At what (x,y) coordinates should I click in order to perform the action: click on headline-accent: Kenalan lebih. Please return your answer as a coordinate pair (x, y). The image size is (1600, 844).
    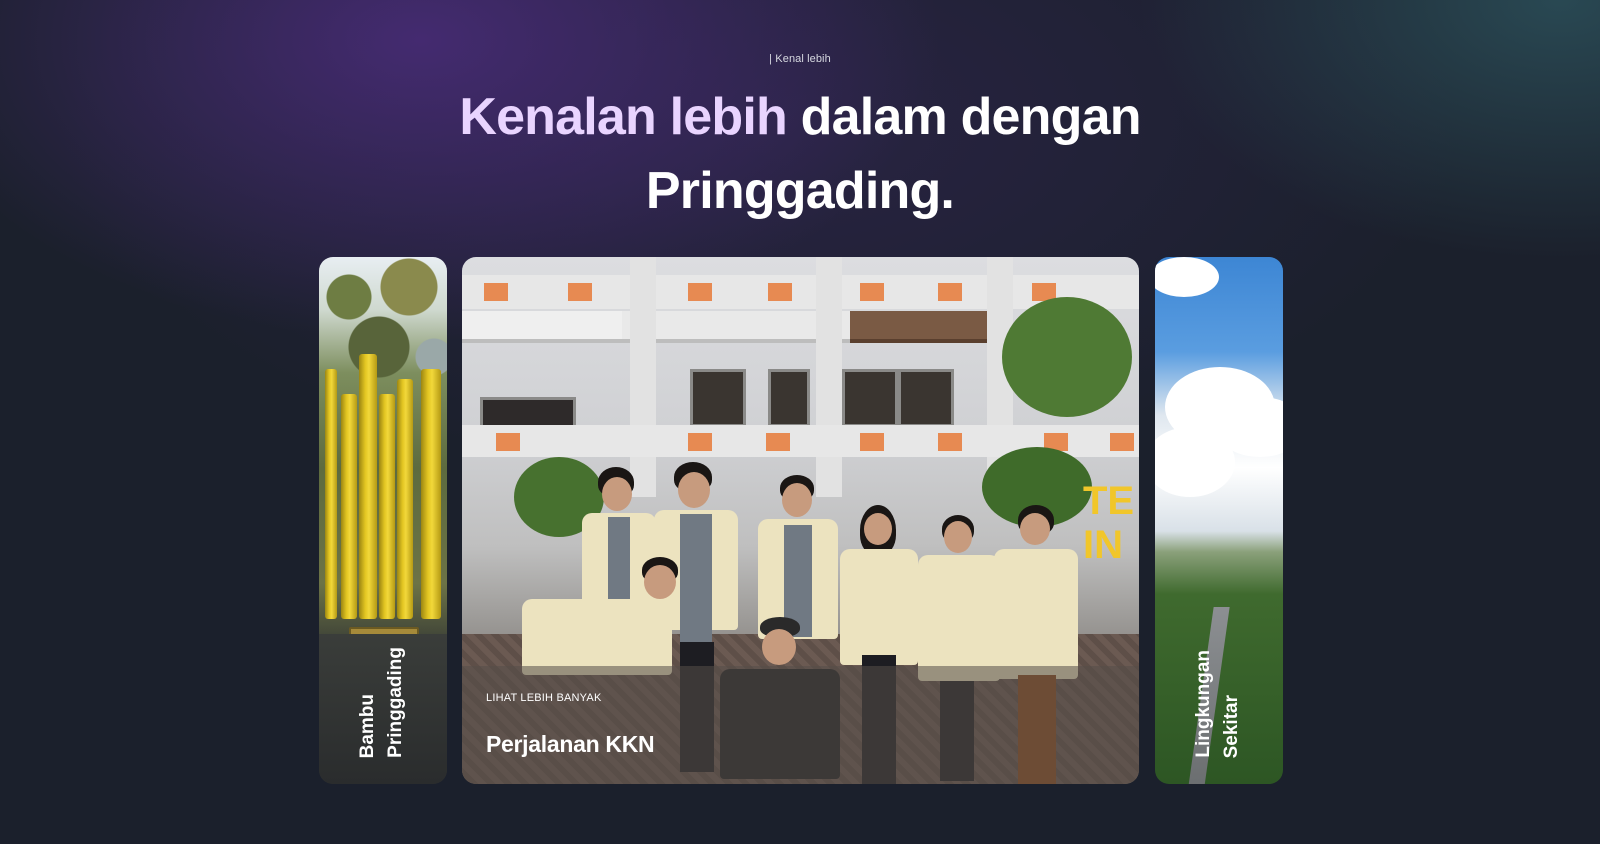
    Looking at the image, I should click on (623, 117).